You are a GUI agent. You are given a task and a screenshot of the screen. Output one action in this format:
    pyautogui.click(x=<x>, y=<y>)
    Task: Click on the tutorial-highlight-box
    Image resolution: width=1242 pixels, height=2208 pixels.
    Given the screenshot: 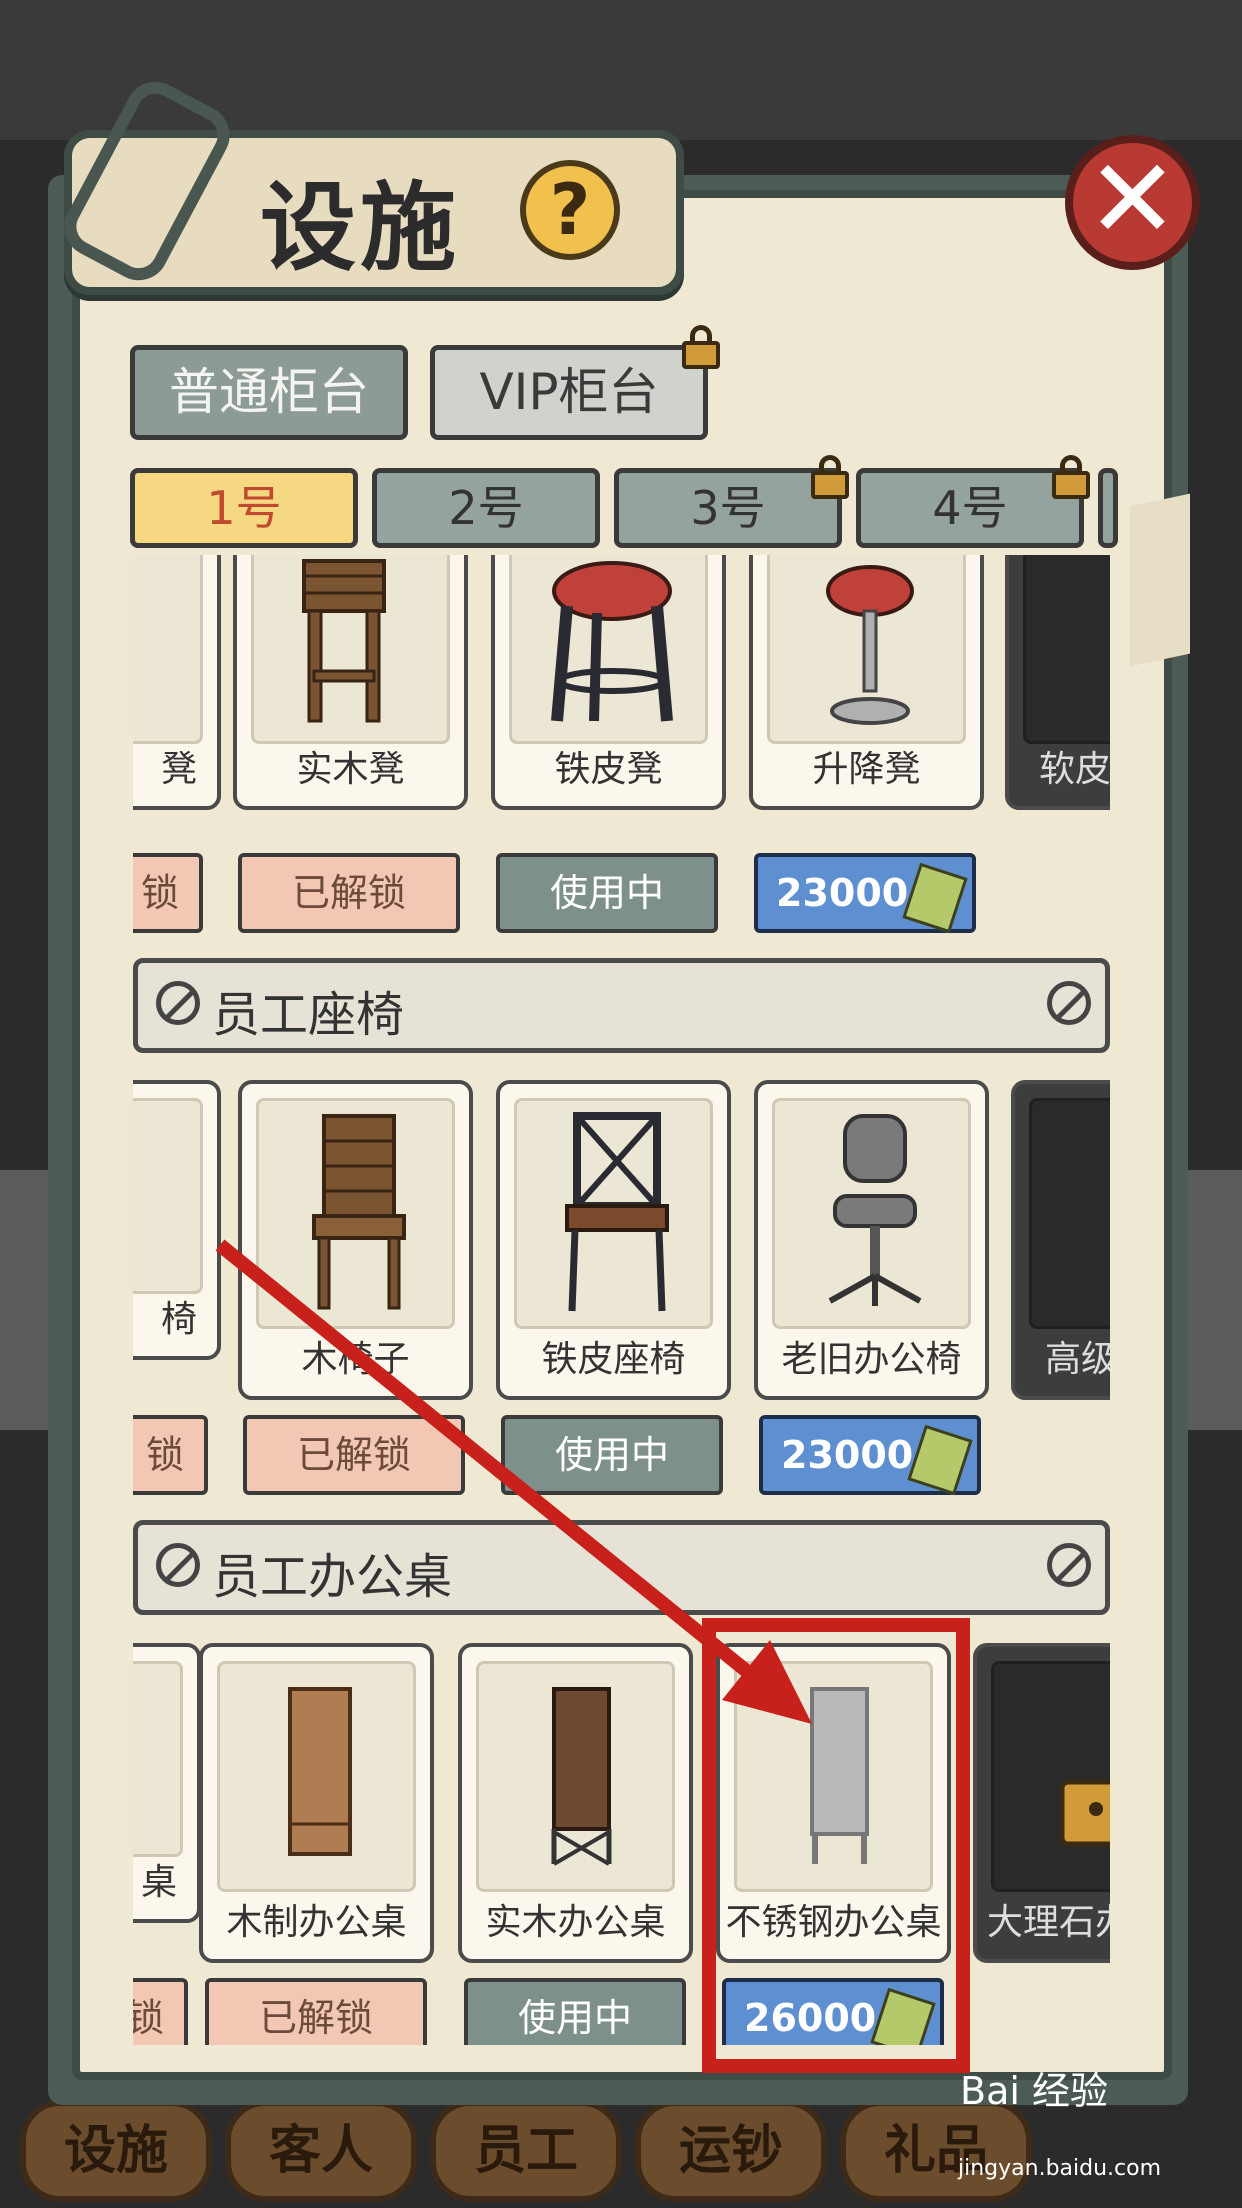 What is the action you would take?
    pyautogui.click(x=836, y=1845)
    